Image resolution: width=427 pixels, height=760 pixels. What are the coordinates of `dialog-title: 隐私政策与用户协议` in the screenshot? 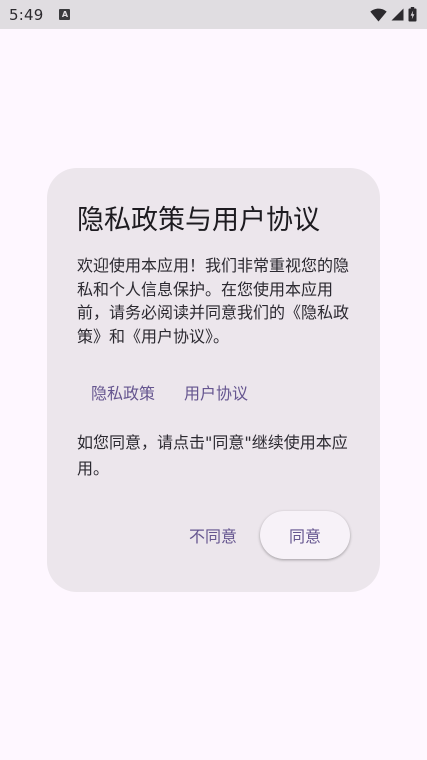 It's located at (198, 220).